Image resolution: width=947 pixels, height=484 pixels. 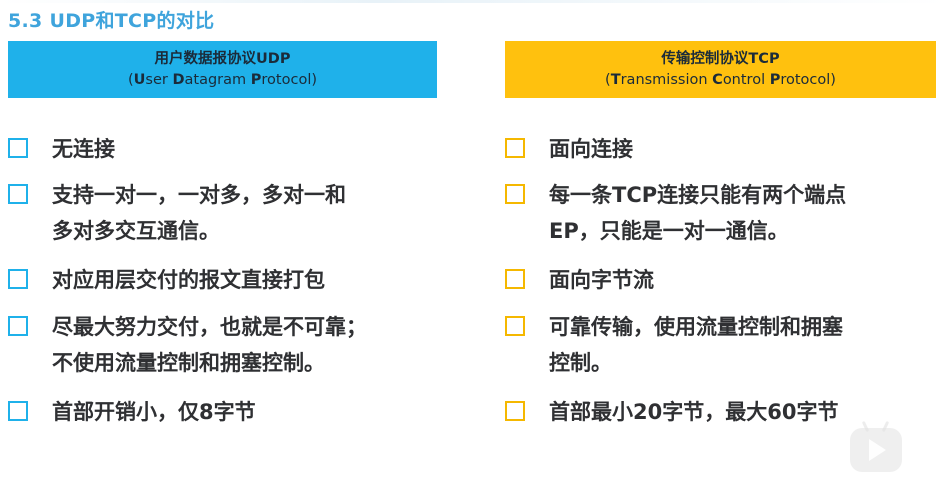 I want to click on list-item: 面向连接, so click(x=569, y=149).